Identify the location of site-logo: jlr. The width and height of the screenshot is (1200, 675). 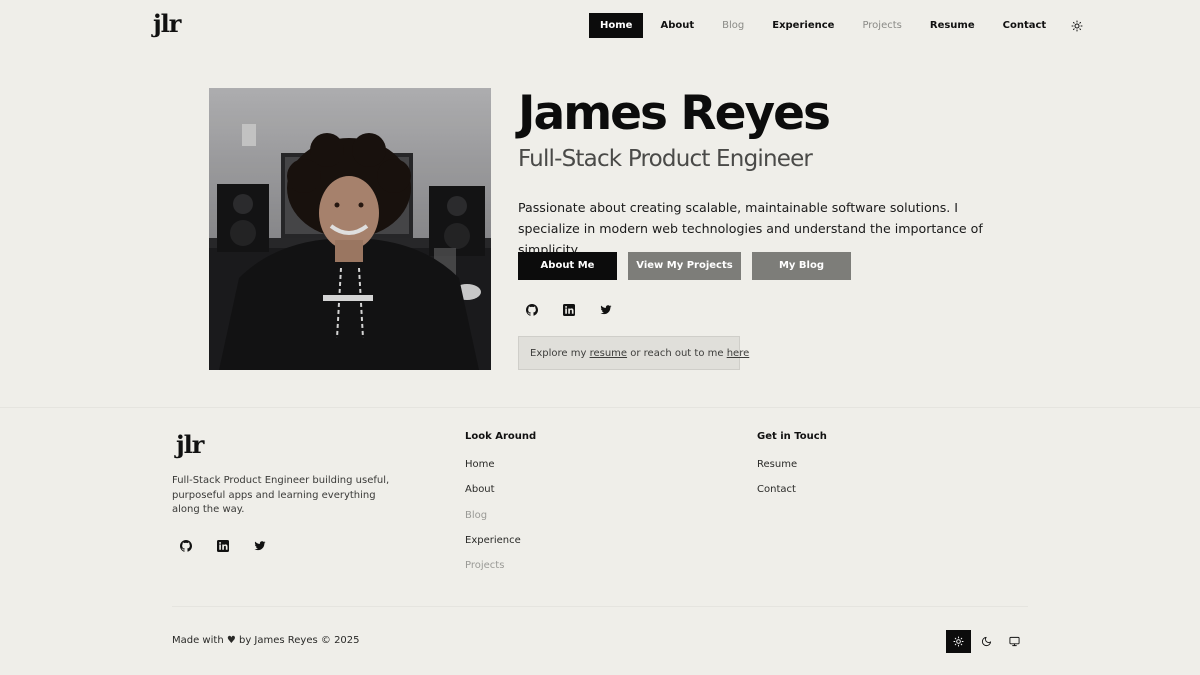
(167, 23).